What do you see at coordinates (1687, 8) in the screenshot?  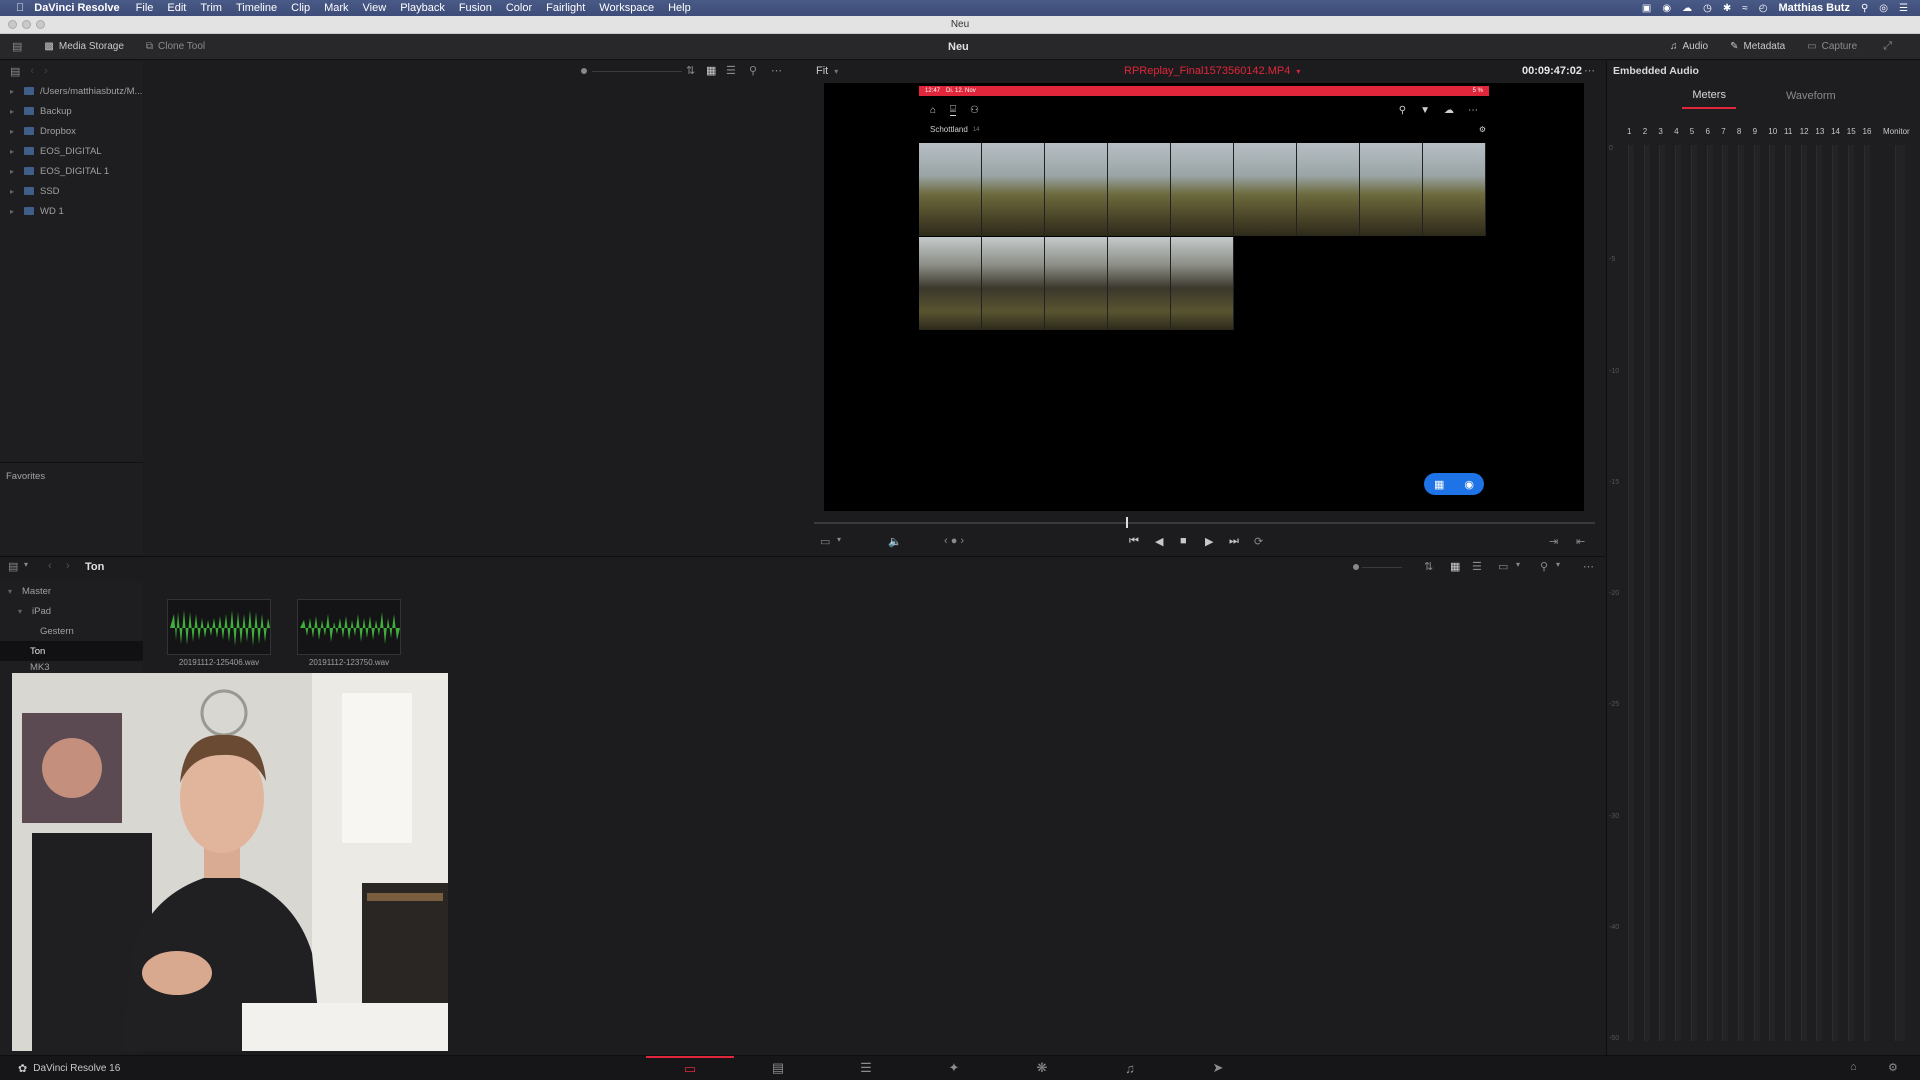 I see `cloud-icon: ☁` at bounding box center [1687, 8].